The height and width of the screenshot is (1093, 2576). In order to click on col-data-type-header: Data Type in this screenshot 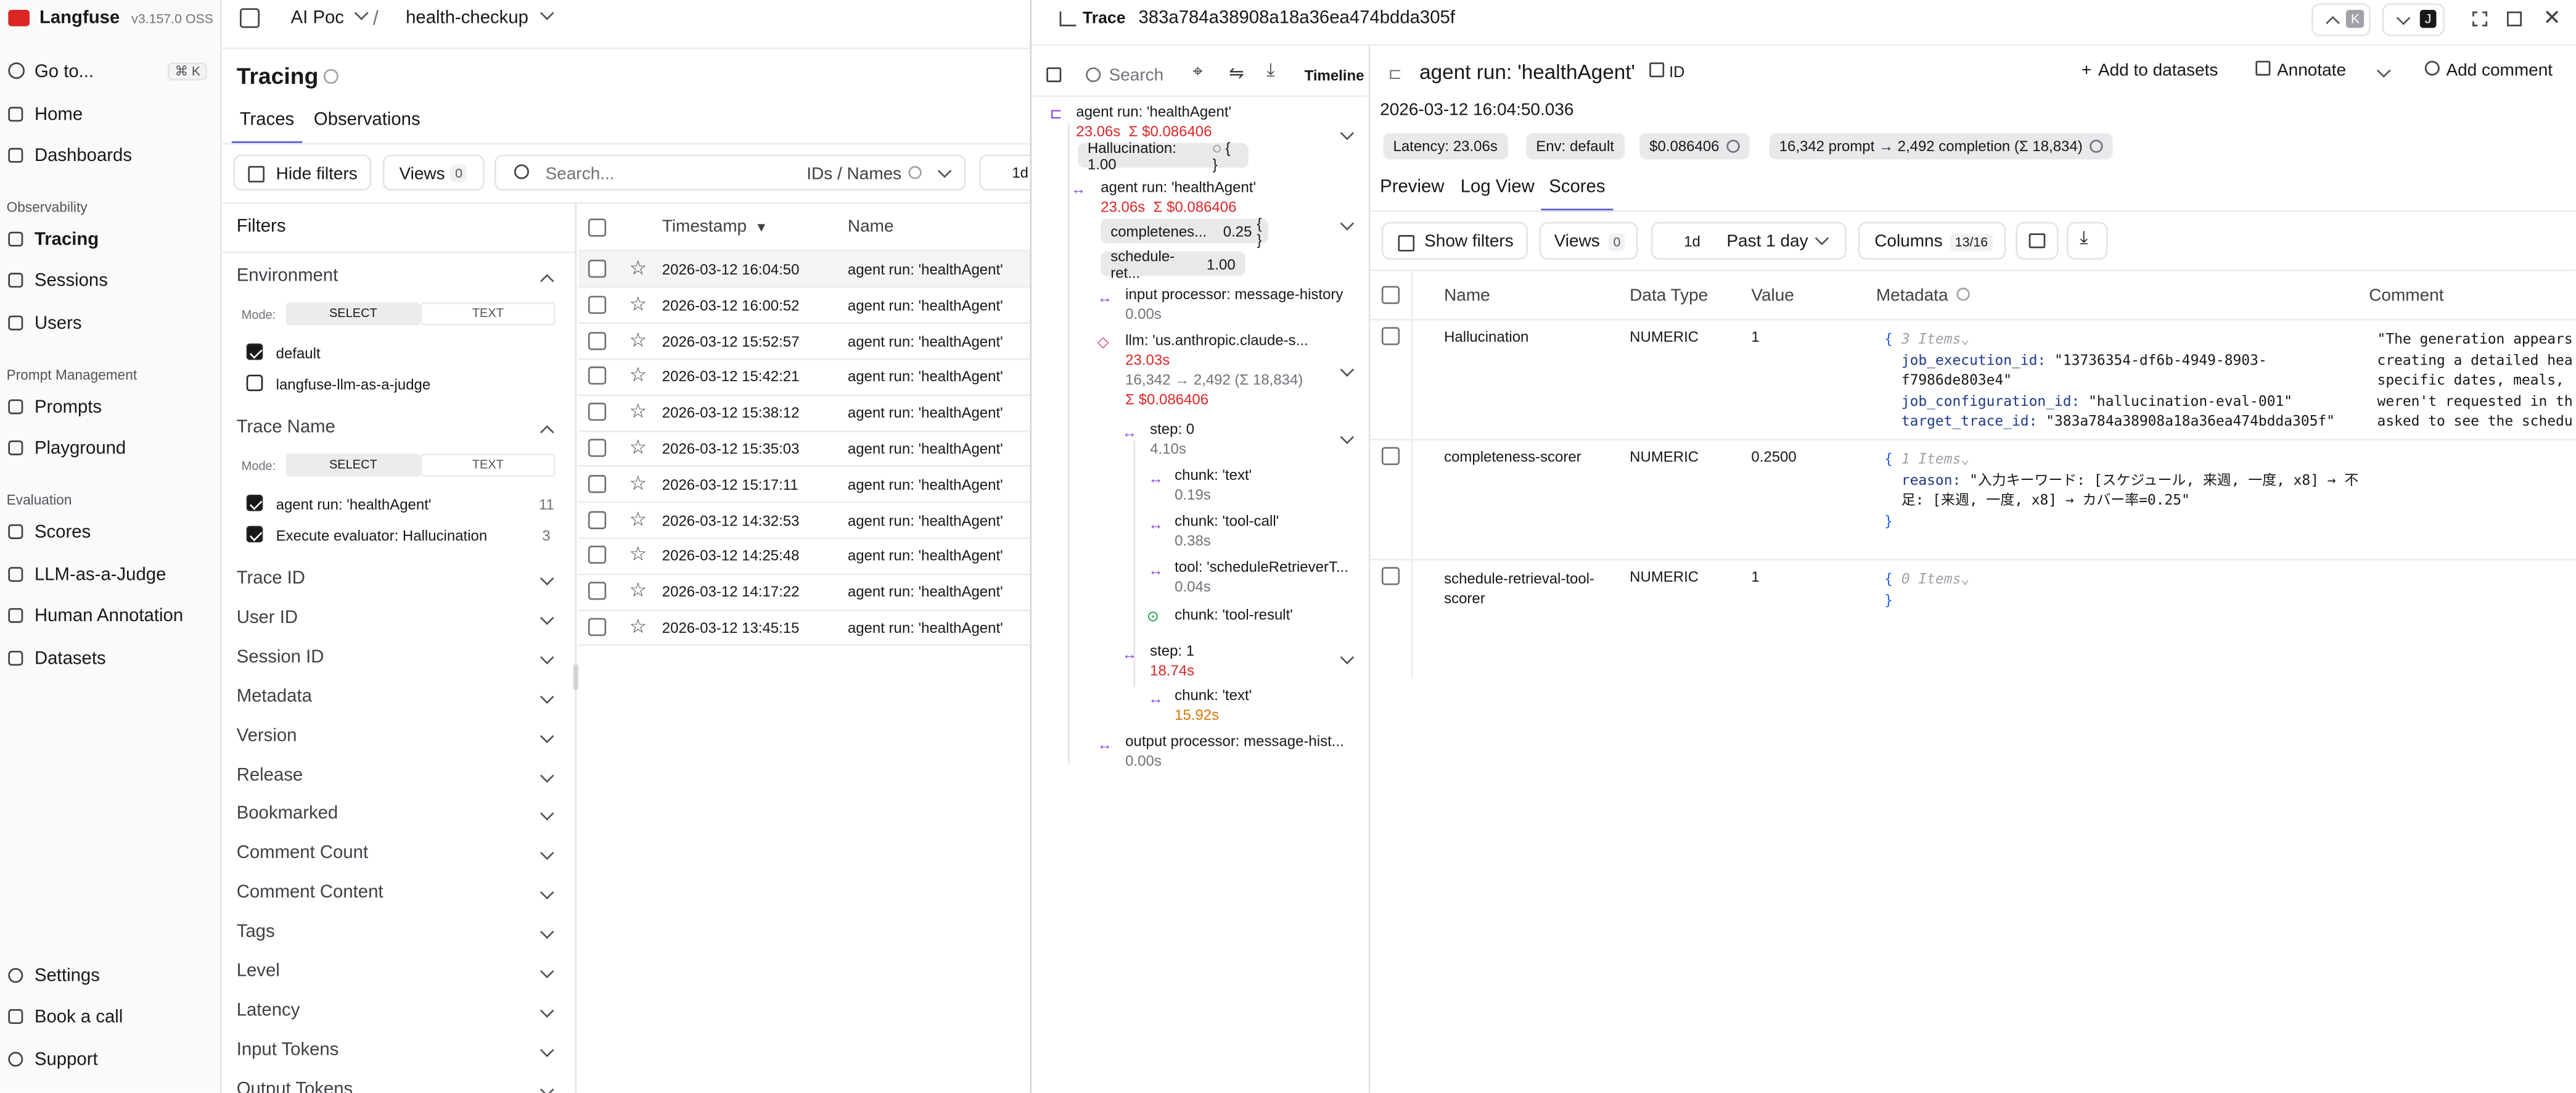, I will do `click(1669, 296)`.